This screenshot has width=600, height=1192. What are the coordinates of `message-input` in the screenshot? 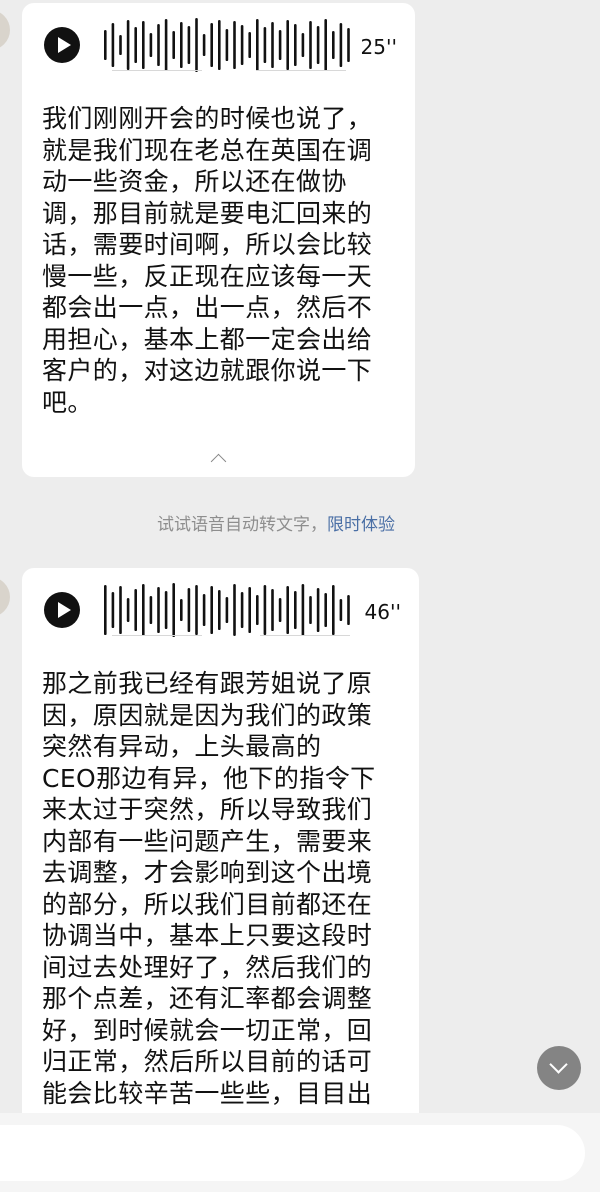 It's located at (292, 1153).